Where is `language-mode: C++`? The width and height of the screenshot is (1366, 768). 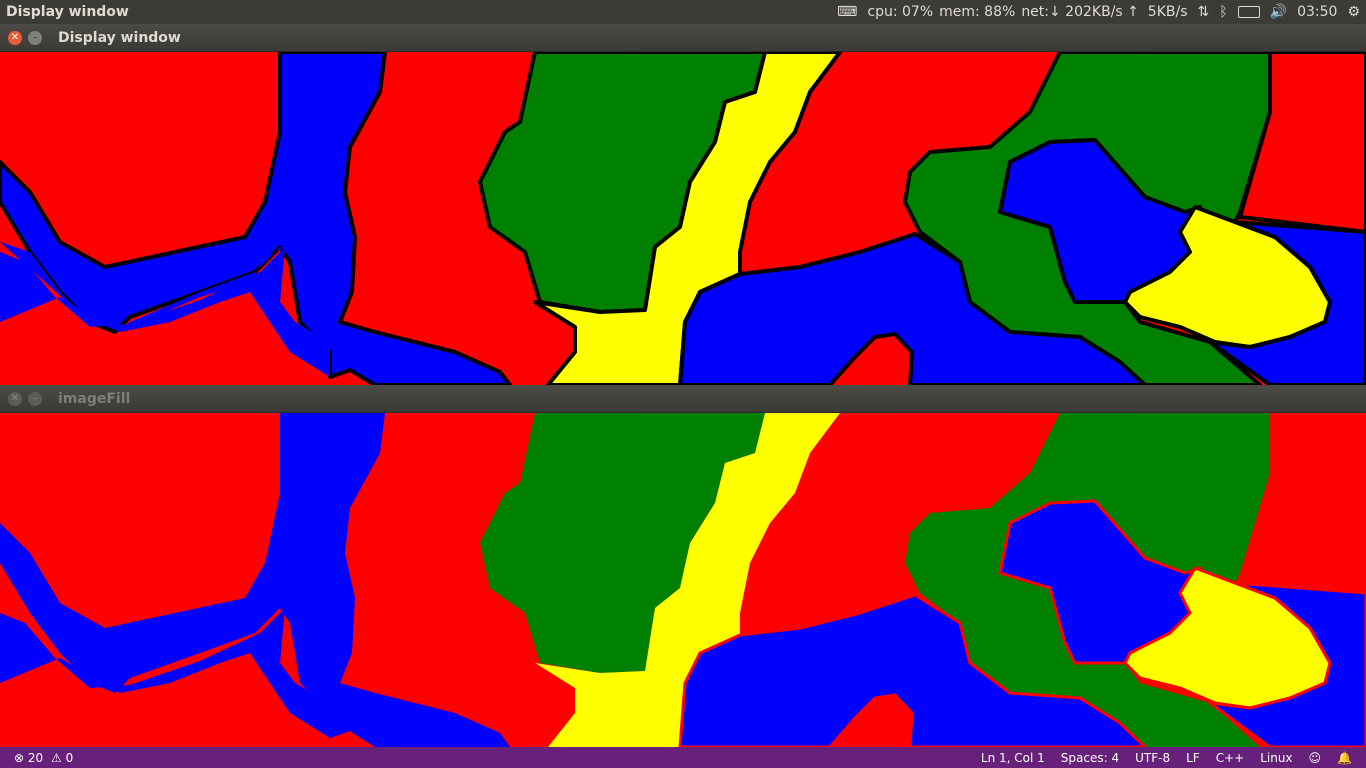 language-mode: C++ is located at coordinates (1230, 758).